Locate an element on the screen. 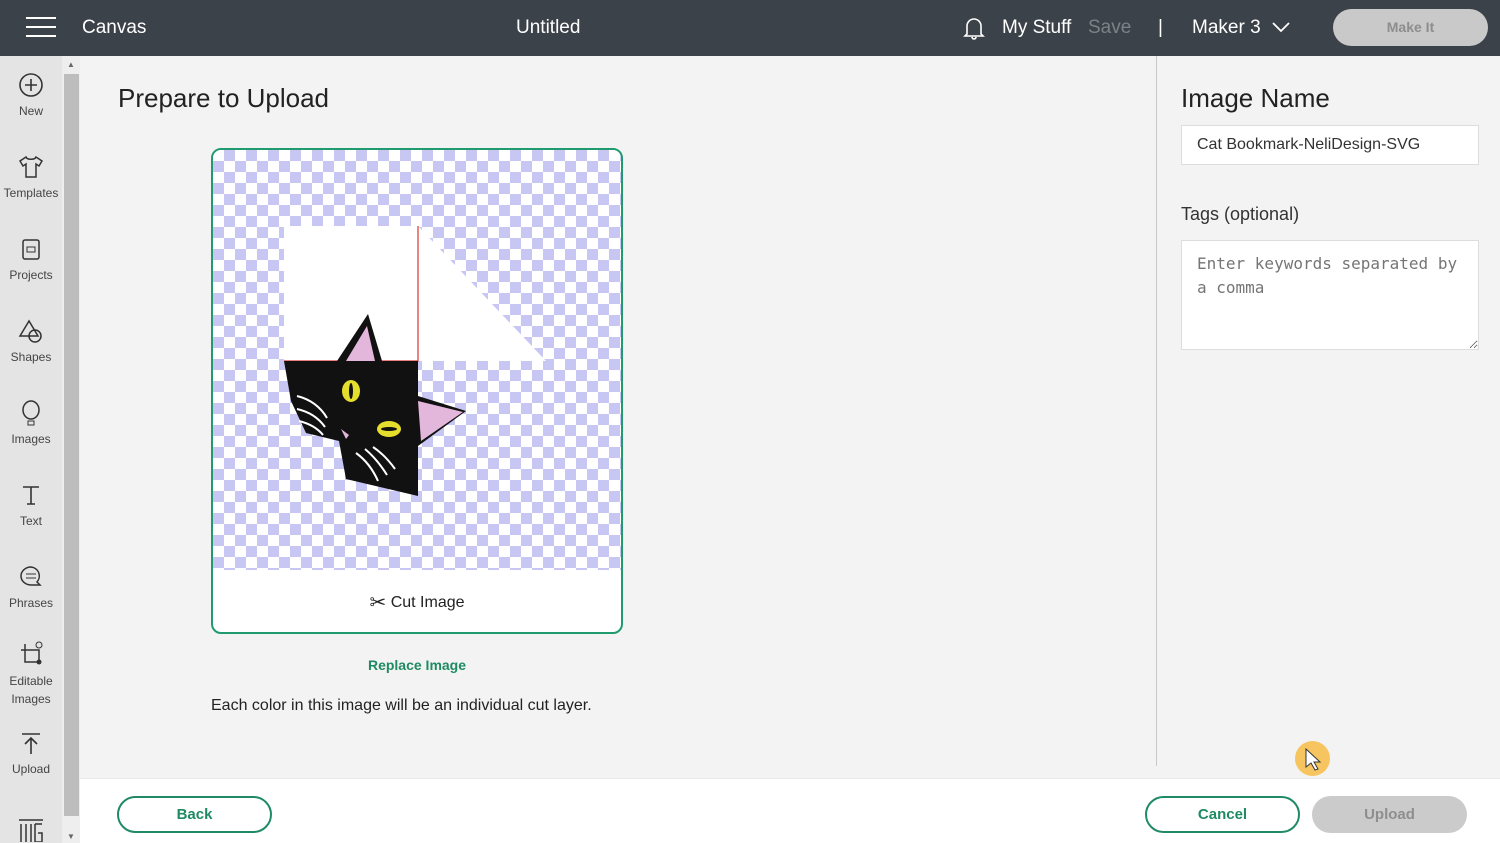 The width and height of the screenshot is (1500, 843). sidebar-item-label: Shapes is located at coordinates (31, 357).